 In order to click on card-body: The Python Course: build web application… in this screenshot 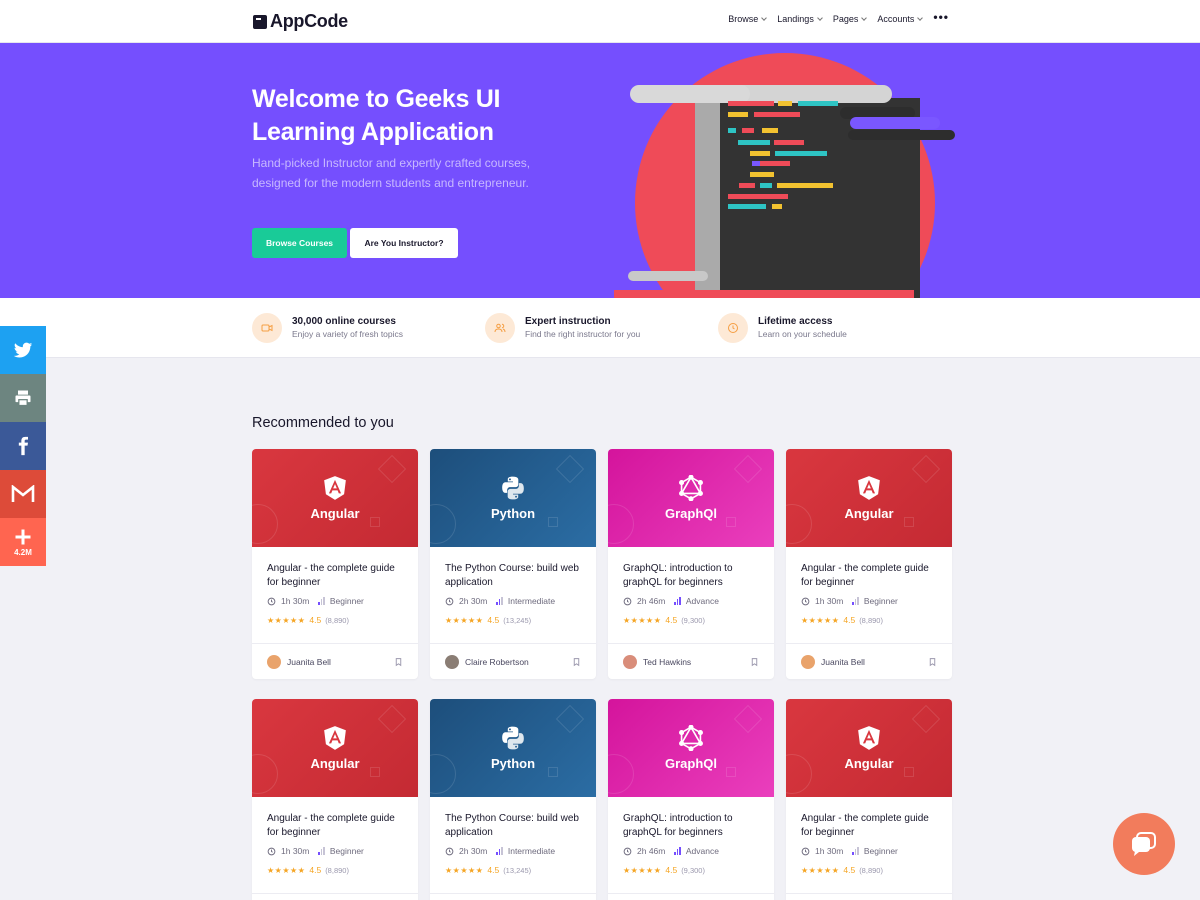, I will do `click(513, 595)`.